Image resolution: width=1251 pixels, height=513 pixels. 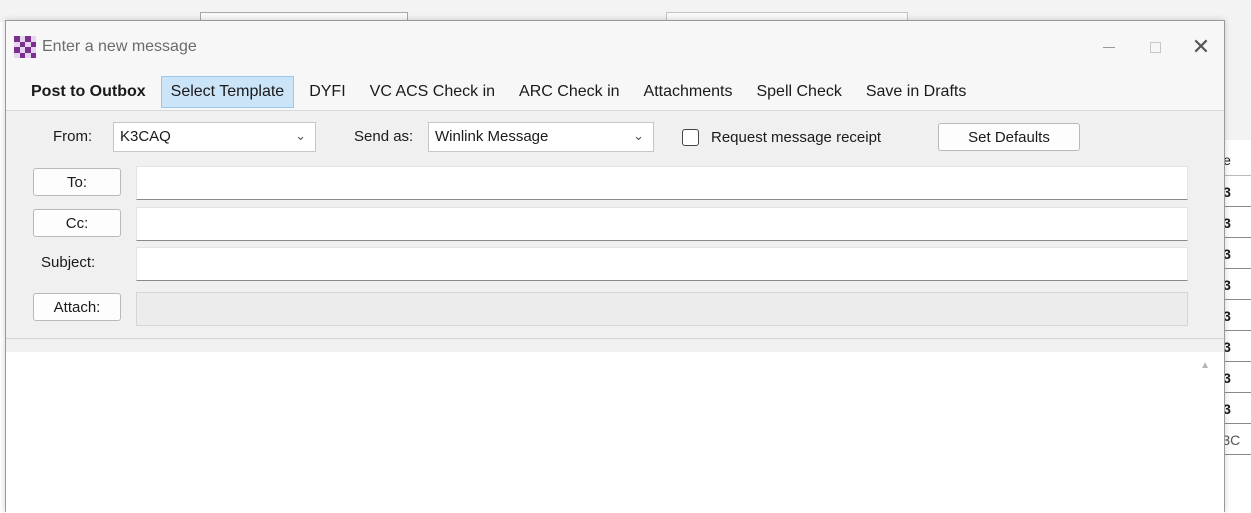 I want to click on maximize-button, so click(x=1155, y=47).